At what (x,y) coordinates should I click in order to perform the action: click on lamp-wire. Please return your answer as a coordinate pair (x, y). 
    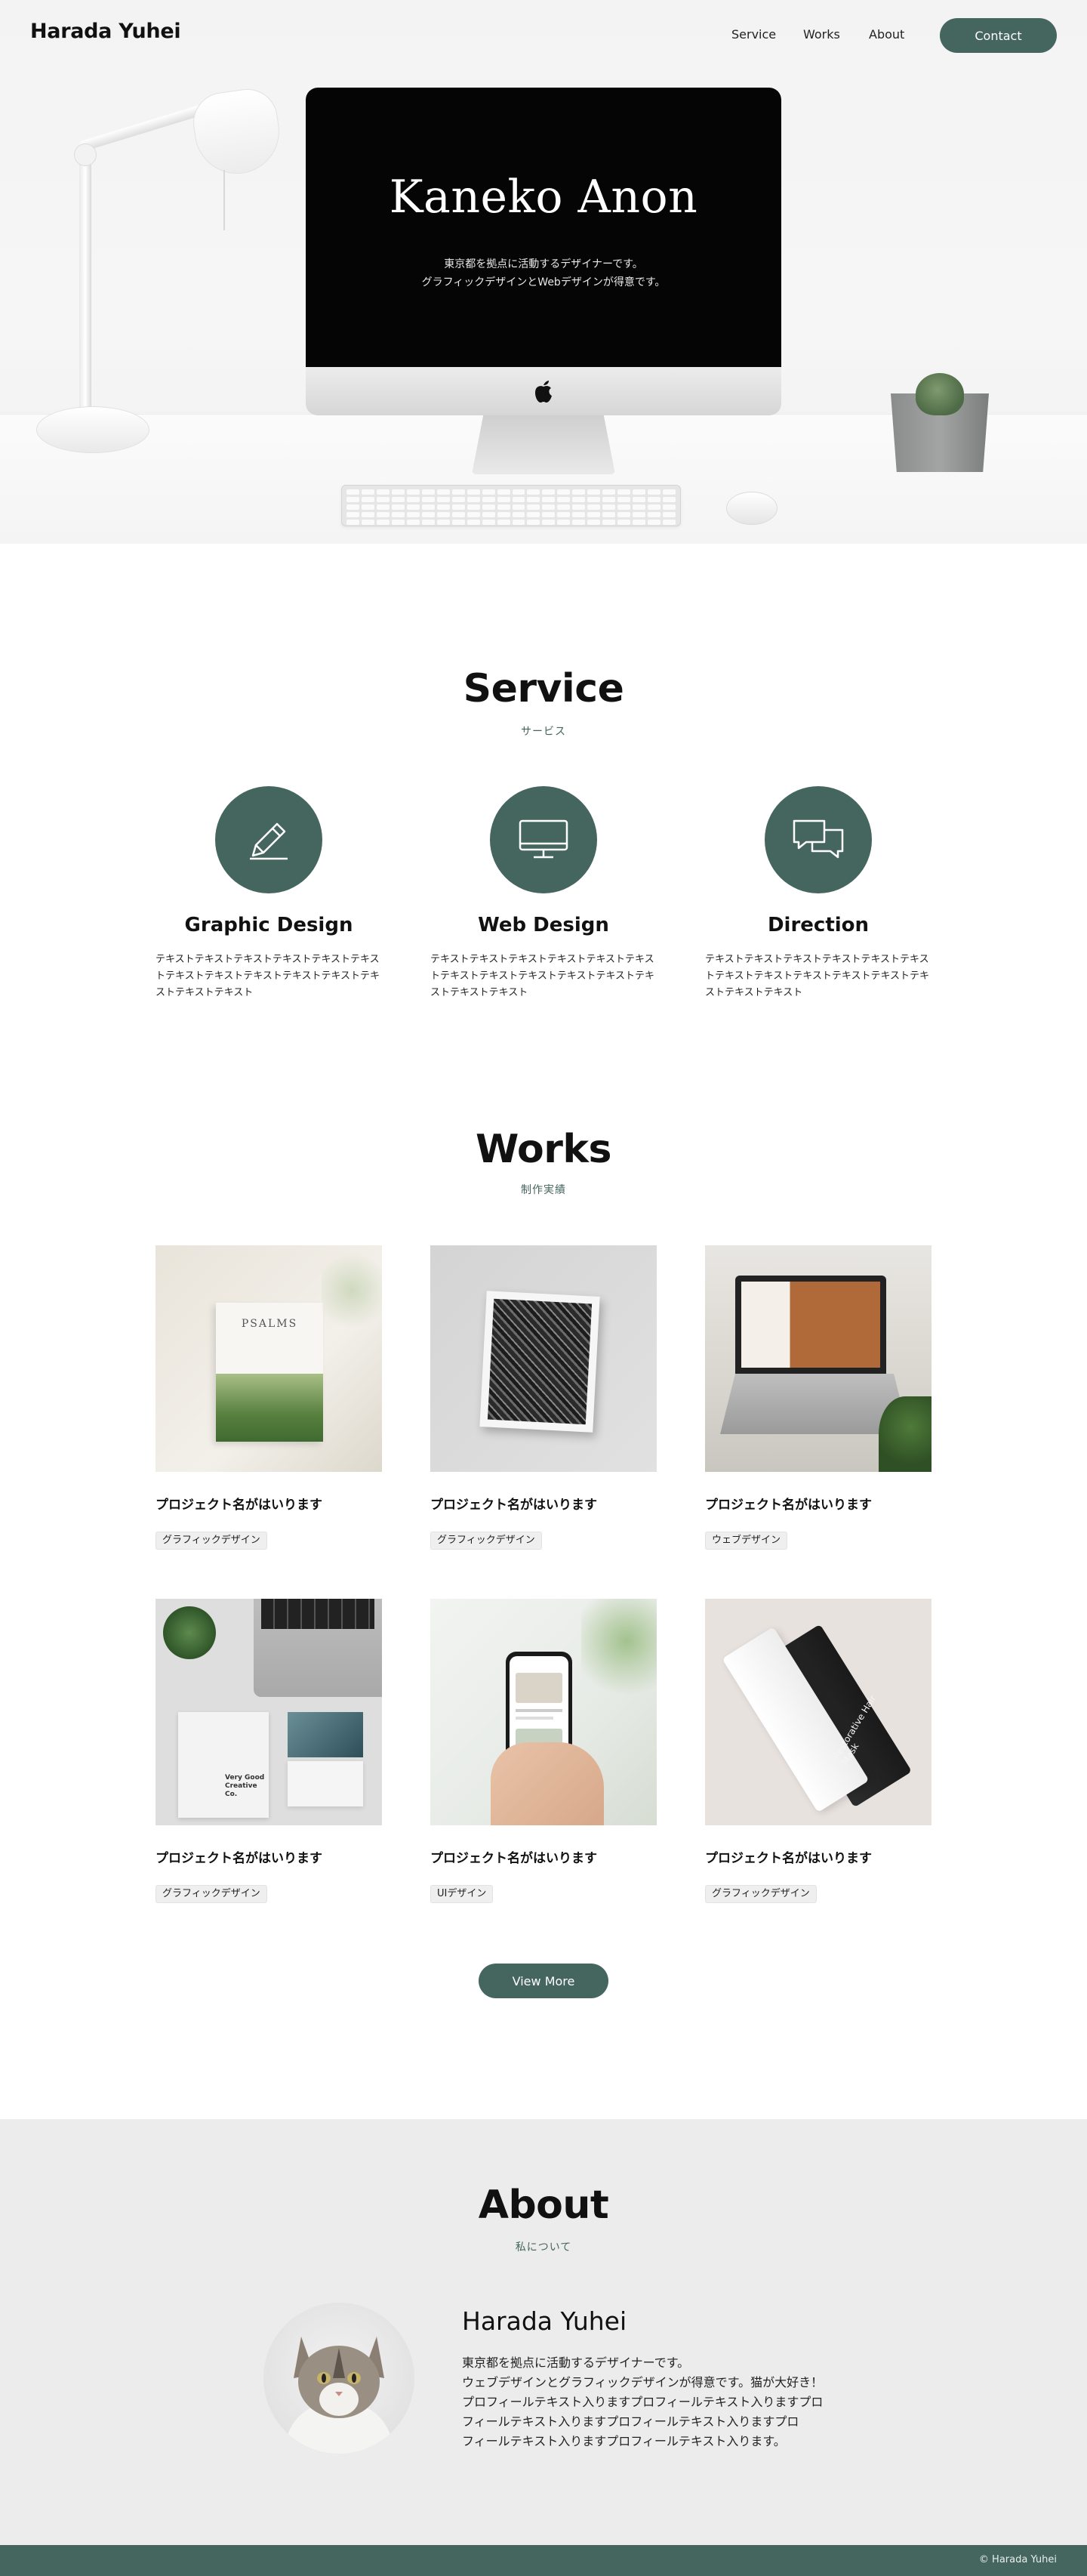
    Looking at the image, I should click on (224, 200).